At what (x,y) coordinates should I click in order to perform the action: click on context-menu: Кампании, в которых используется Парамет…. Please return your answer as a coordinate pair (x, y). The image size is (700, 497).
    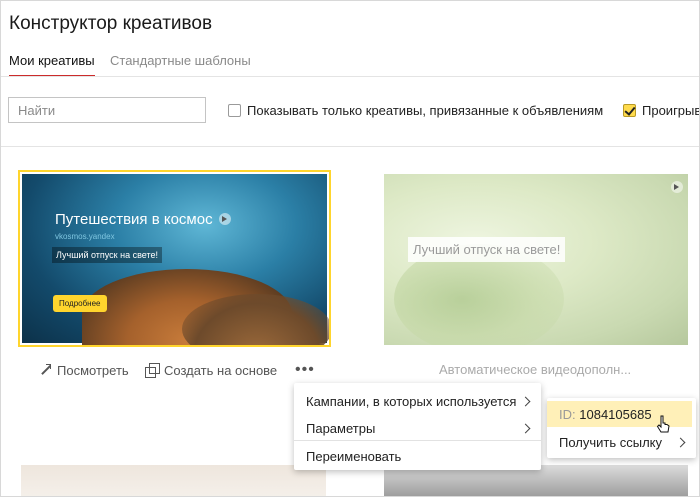
    Looking at the image, I should click on (417, 426).